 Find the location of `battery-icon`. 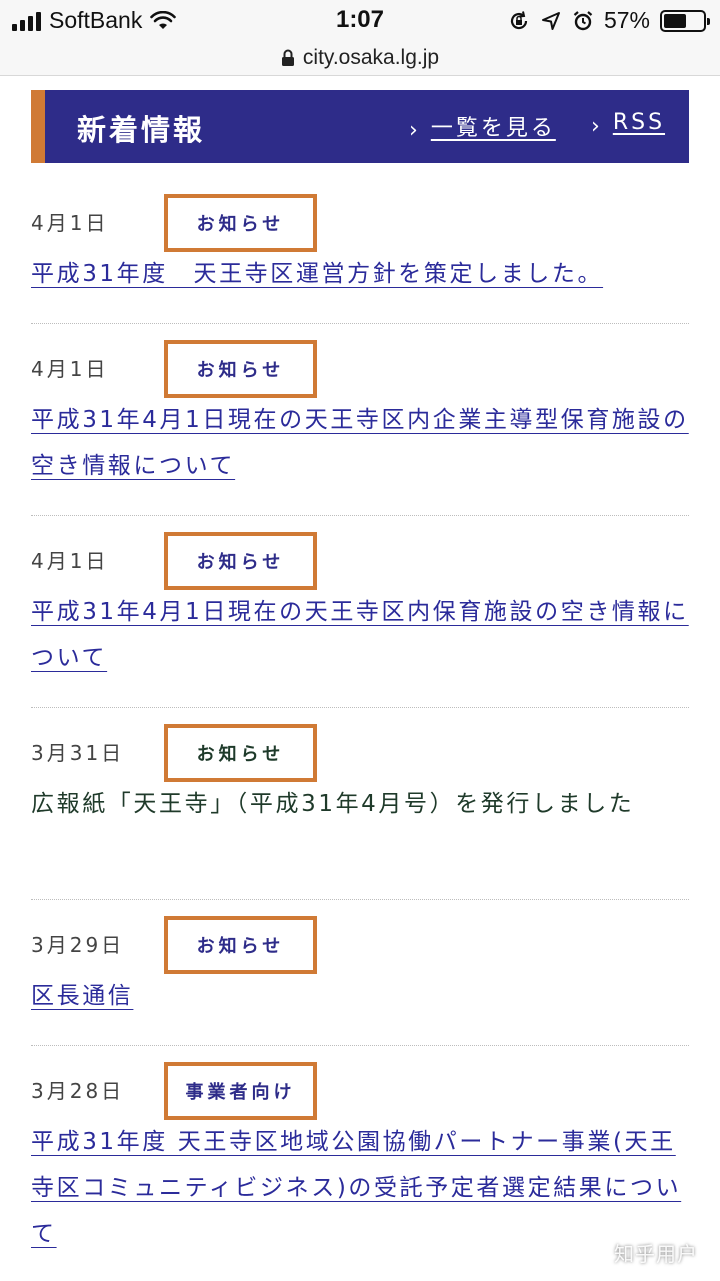

battery-icon is located at coordinates (685, 20).